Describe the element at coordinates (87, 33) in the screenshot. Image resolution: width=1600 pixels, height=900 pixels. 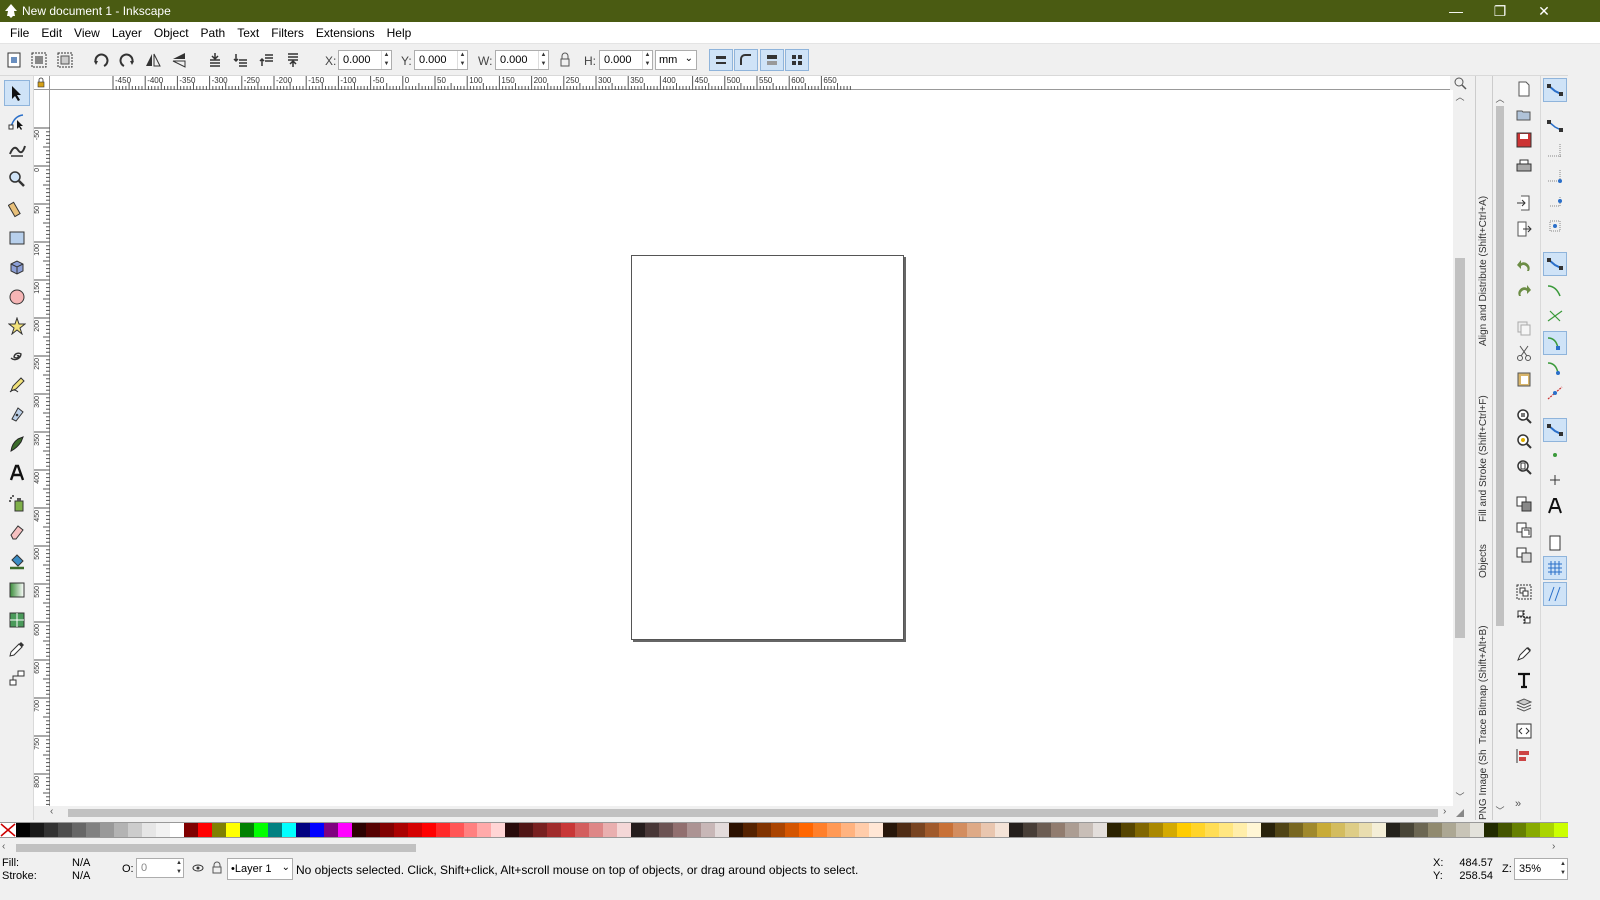
I see `menu-view: View` at that location.